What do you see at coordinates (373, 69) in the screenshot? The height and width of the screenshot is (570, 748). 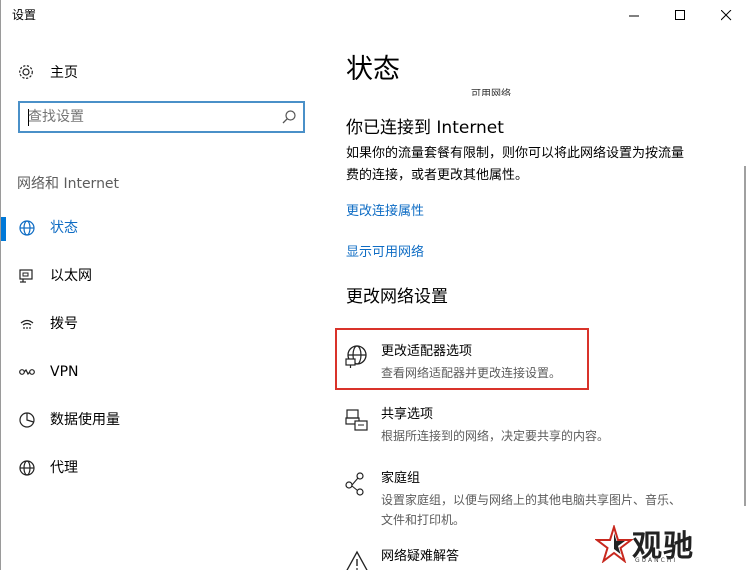 I see `page-title: 状态` at bounding box center [373, 69].